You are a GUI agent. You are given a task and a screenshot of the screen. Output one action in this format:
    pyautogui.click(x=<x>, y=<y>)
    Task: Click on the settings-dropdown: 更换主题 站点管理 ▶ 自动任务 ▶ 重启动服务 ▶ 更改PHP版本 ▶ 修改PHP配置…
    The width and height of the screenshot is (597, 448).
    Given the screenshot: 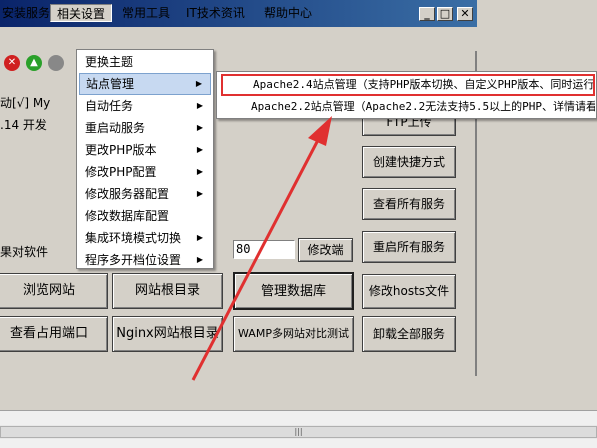 What is the action you would take?
    pyautogui.click(x=145, y=159)
    